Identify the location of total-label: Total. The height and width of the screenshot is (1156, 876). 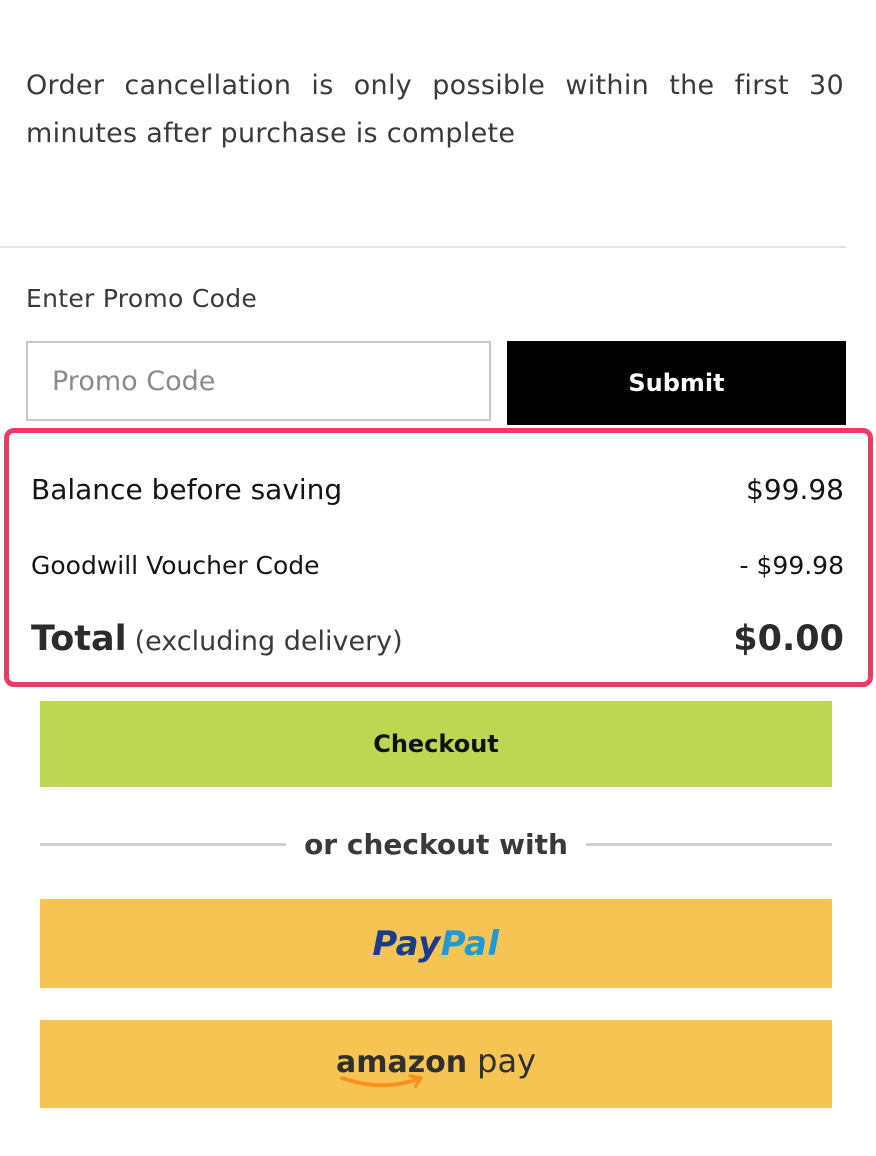
(79, 639).